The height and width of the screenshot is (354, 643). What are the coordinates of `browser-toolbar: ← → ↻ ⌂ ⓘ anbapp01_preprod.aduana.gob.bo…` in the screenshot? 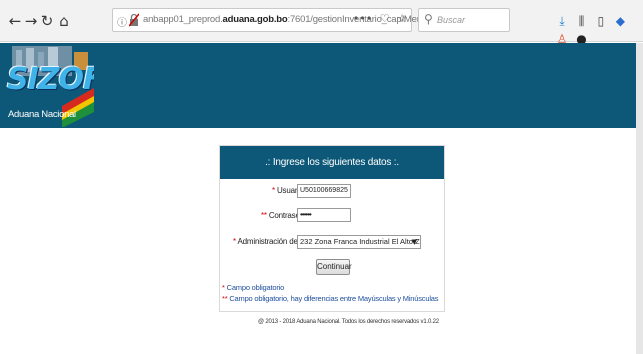 It's located at (321, 23).